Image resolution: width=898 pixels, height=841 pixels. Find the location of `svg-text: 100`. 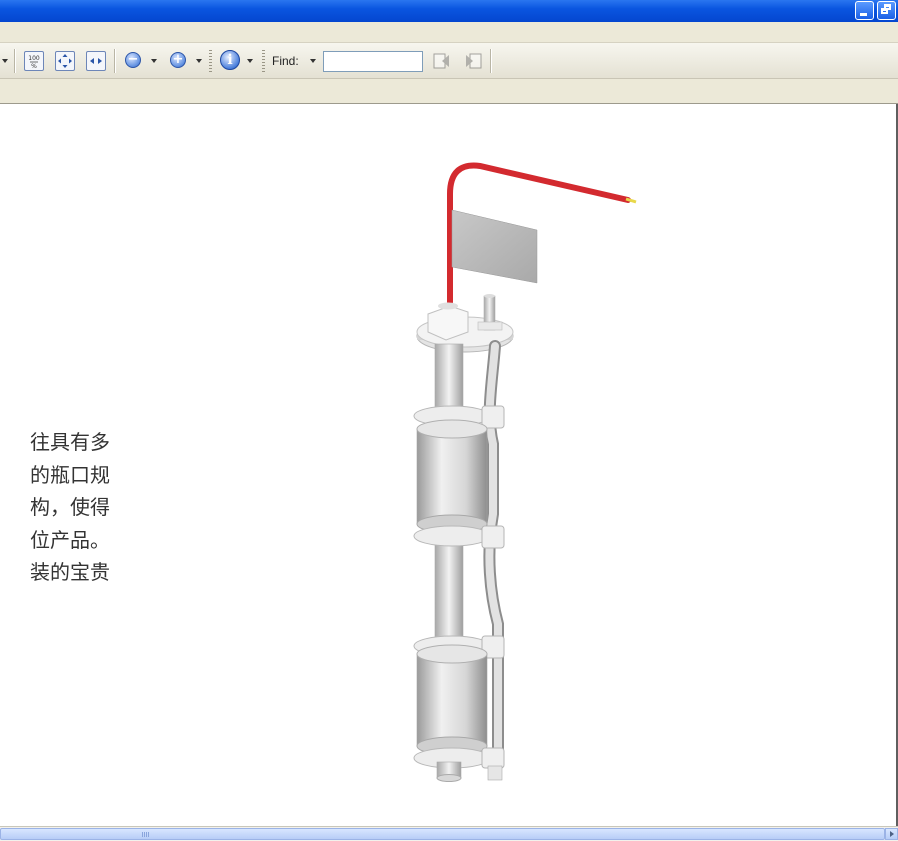

svg-text: 100 is located at coordinates (34, 58).